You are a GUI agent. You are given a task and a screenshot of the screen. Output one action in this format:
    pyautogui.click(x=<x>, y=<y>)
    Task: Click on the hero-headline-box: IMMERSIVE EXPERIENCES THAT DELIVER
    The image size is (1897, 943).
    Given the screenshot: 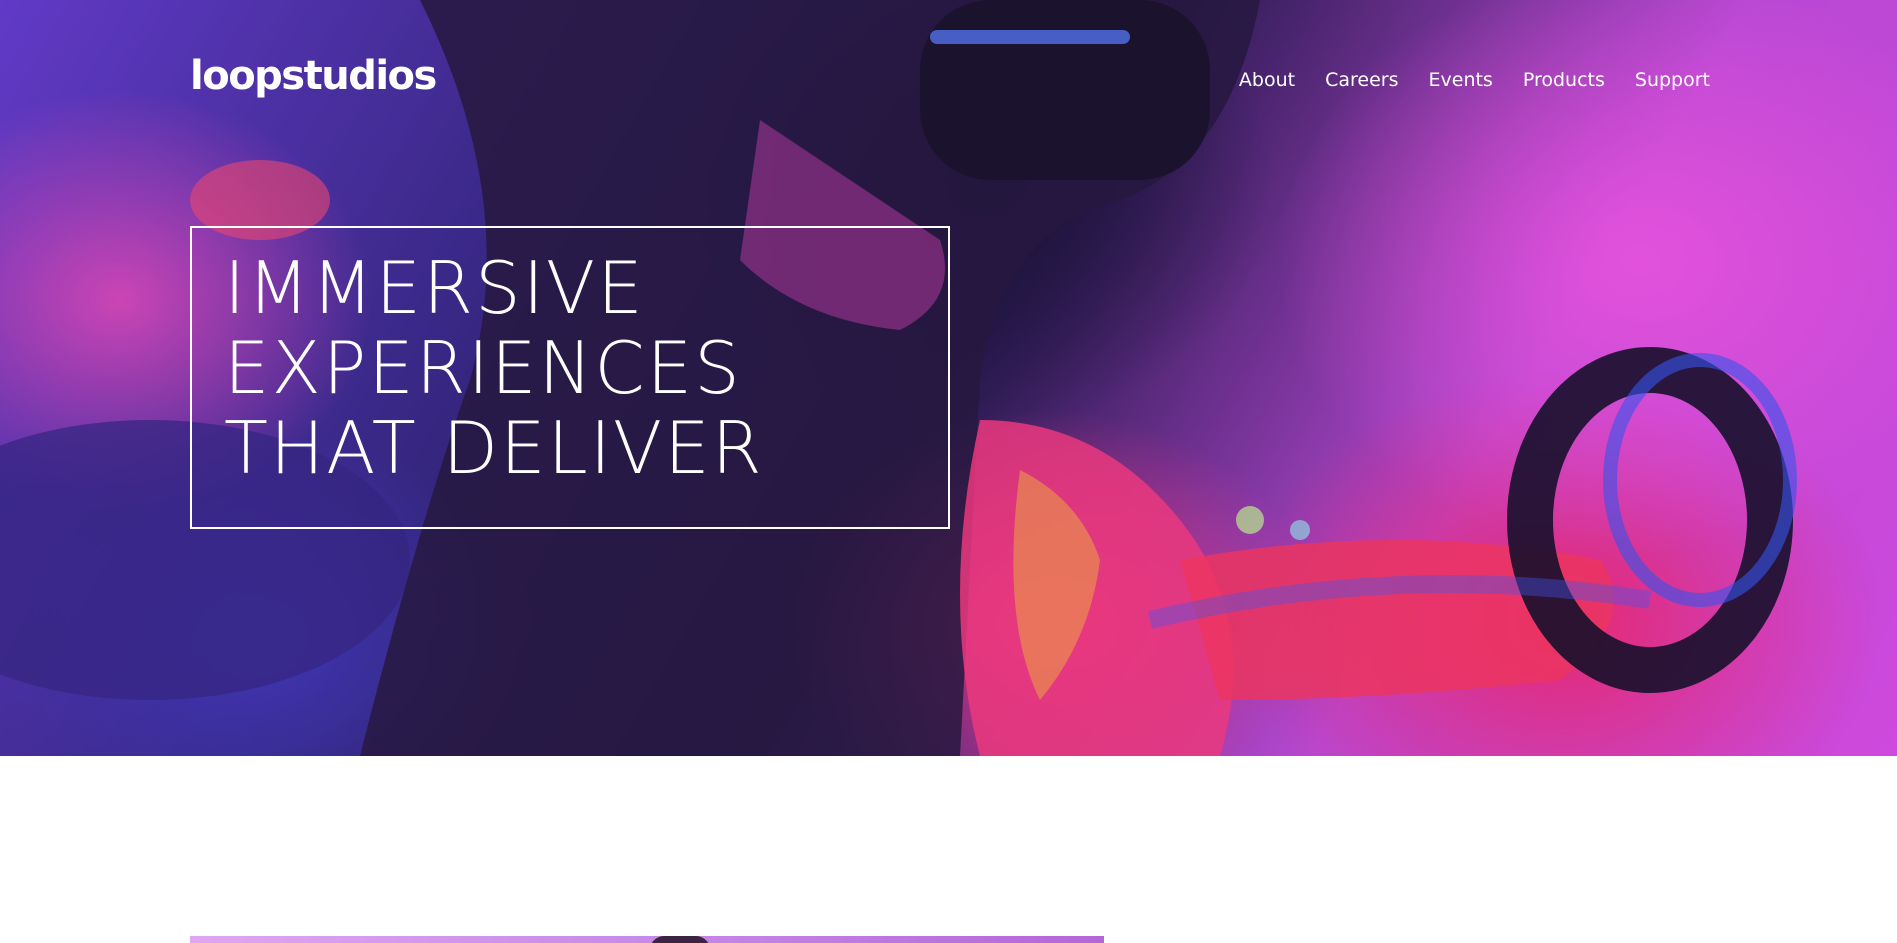 What is the action you would take?
    pyautogui.click(x=570, y=377)
    